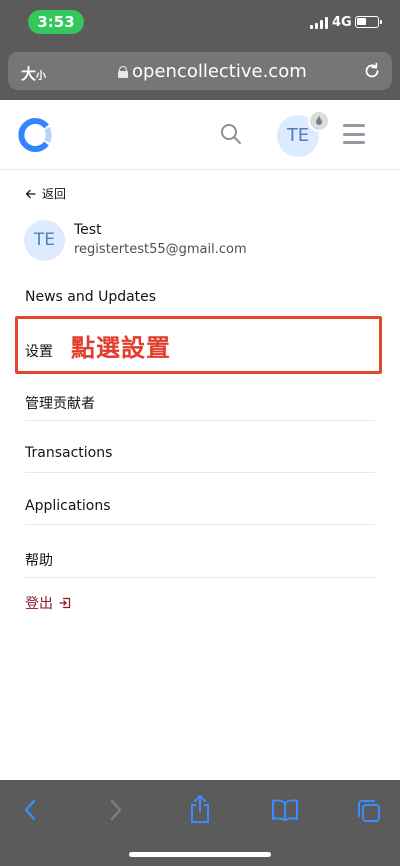 Image resolution: width=400 pixels, height=866 pixels. What do you see at coordinates (368, 22) in the screenshot?
I see `battery-icon` at bounding box center [368, 22].